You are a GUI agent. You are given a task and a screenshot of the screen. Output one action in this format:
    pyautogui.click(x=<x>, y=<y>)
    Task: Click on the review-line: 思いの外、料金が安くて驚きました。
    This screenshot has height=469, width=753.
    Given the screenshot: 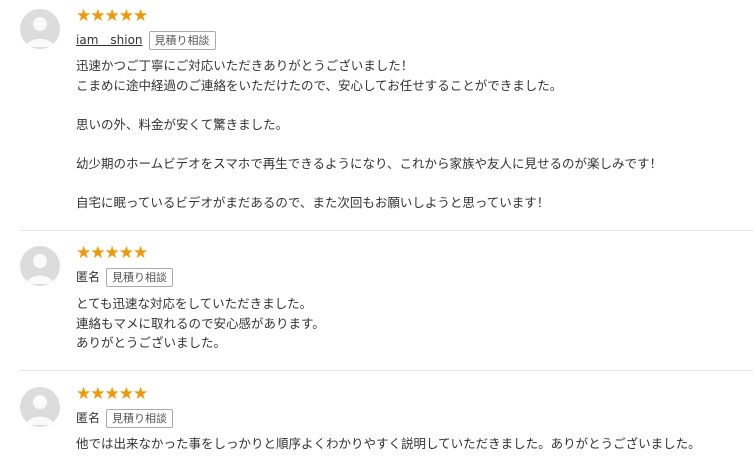 What is the action you would take?
    pyautogui.click(x=182, y=124)
    